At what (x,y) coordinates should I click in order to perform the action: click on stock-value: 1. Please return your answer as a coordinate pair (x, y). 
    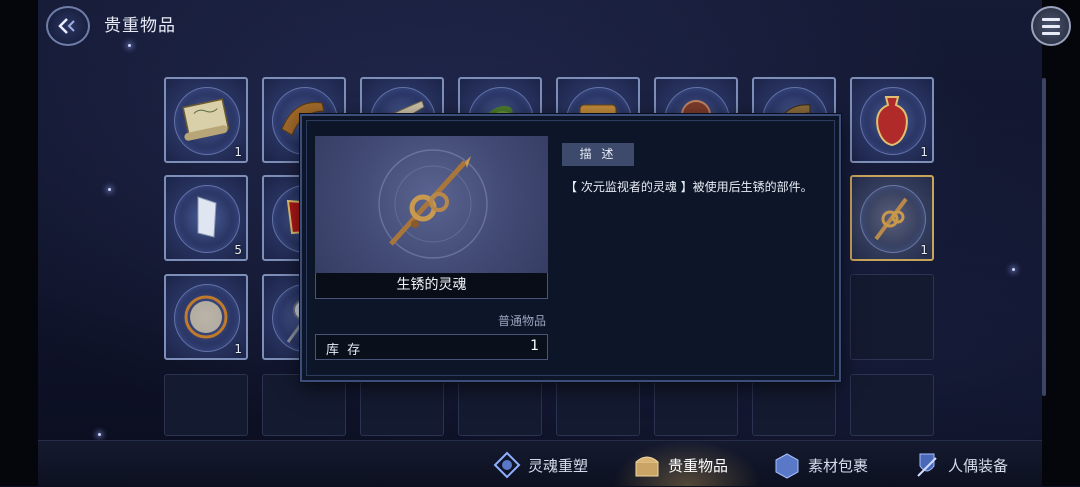
    Looking at the image, I should click on (534, 346).